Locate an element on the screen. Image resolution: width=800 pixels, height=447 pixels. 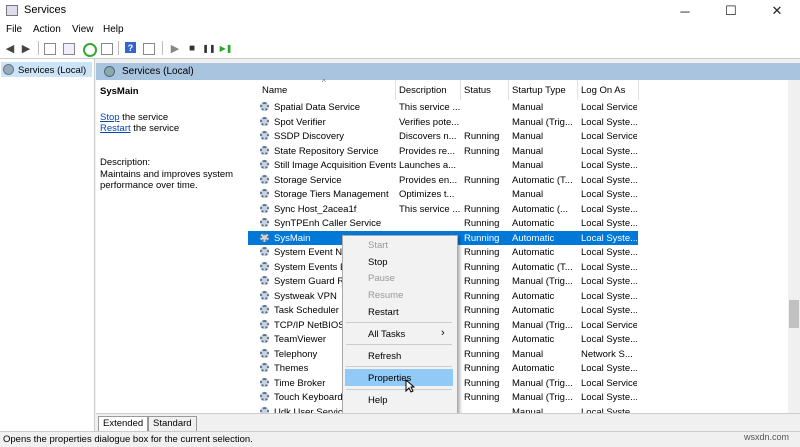
restart-line-text: the service is located at coordinates (155, 128).